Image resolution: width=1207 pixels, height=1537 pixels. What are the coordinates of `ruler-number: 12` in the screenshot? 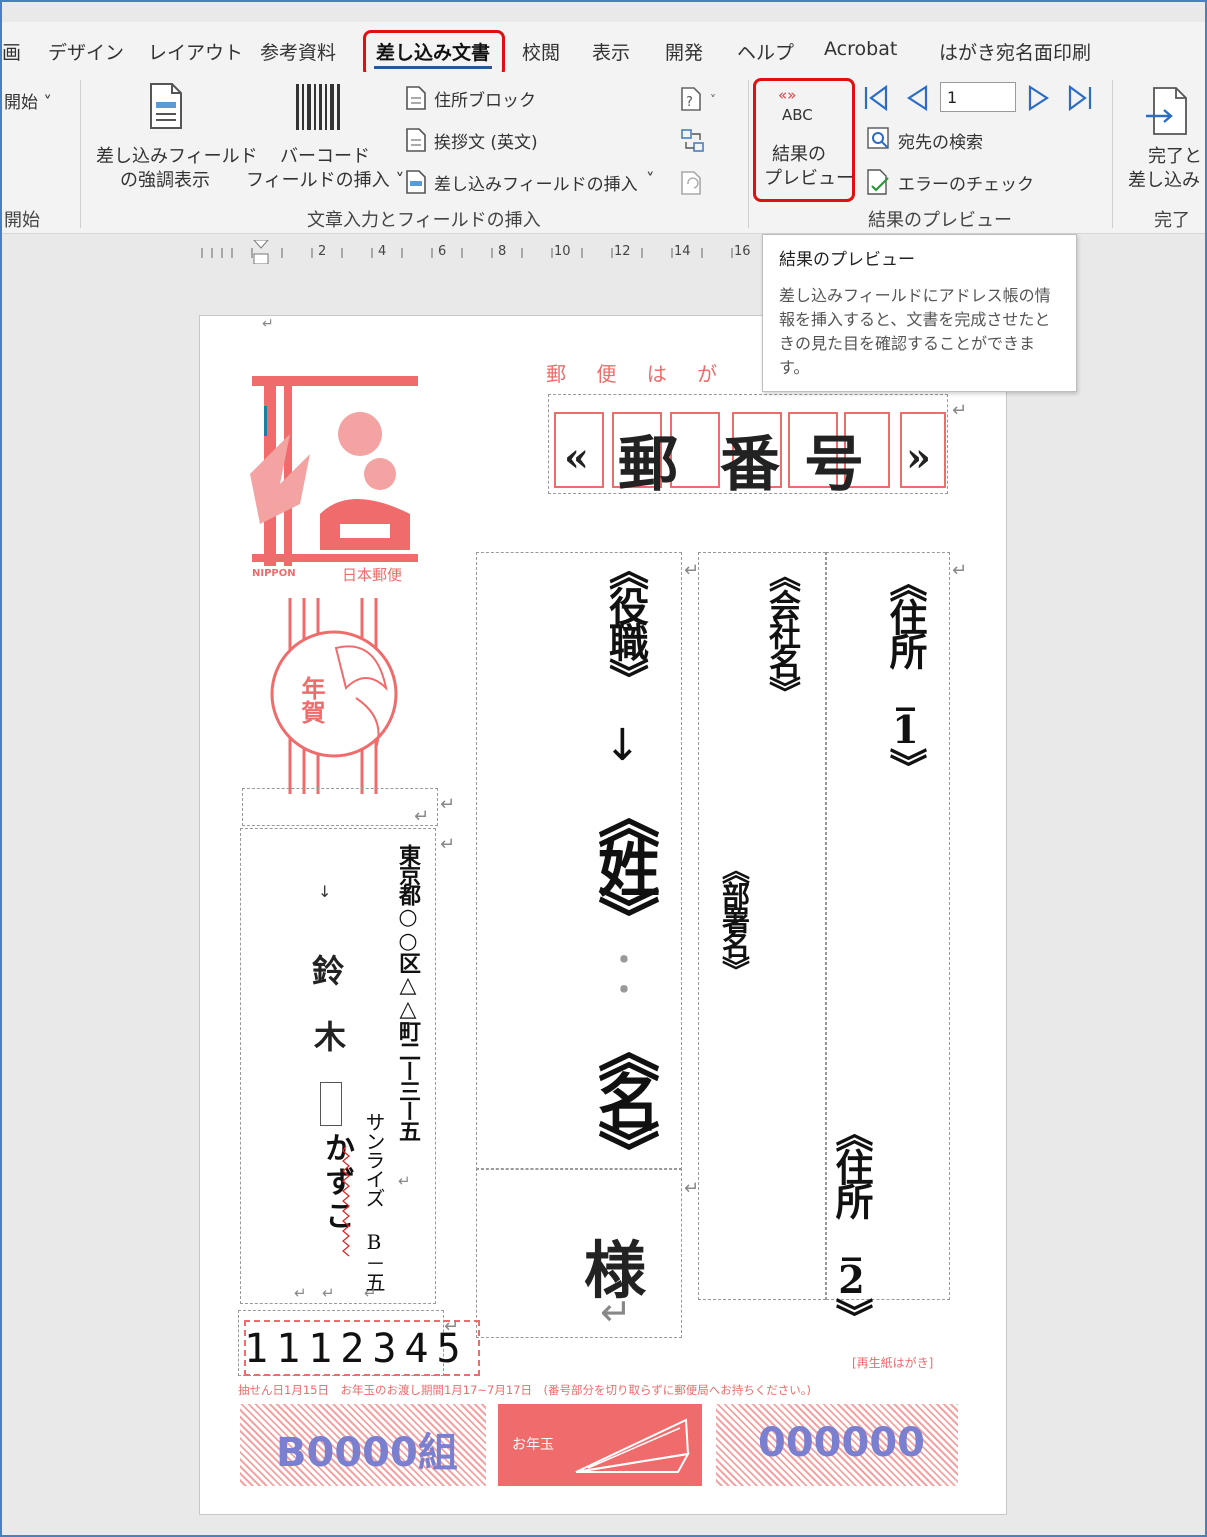 It's located at (622, 251).